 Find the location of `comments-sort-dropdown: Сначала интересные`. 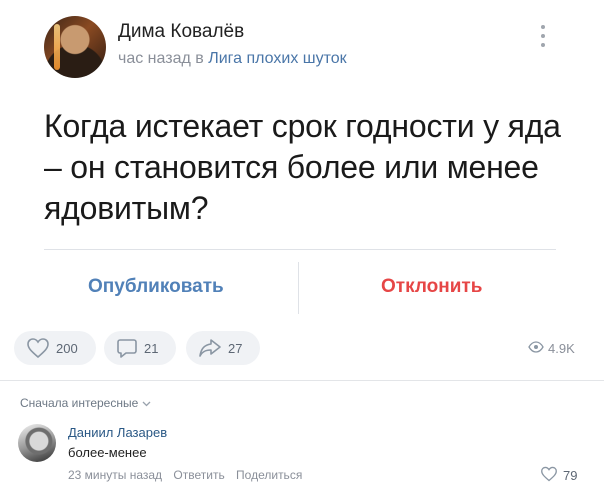

comments-sort-dropdown: Сначала интересные is located at coordinates (85, 403).